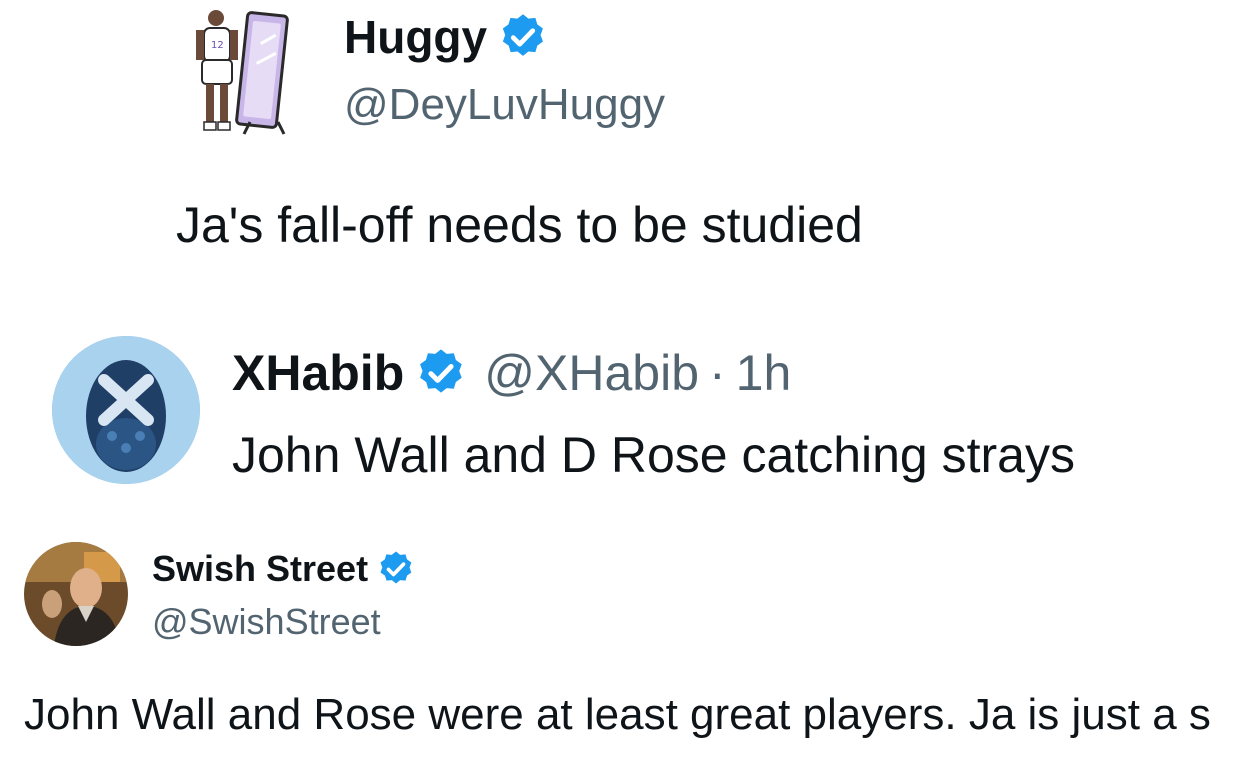 The image size is (1250, 780). I want to click on svg-text: 12, so click(217, 45).